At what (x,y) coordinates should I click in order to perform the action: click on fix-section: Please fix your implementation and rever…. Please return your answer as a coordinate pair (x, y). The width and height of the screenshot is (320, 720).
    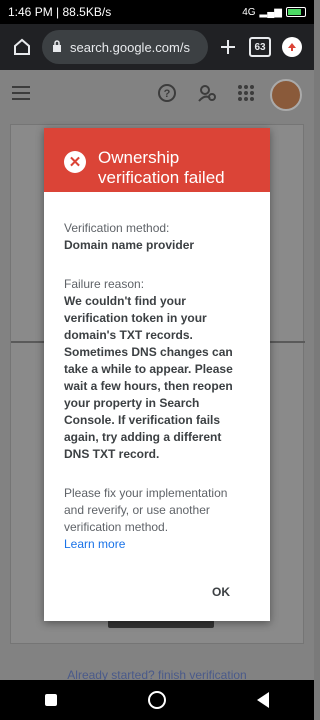
    Looking at the image, I should click on (157, 519).